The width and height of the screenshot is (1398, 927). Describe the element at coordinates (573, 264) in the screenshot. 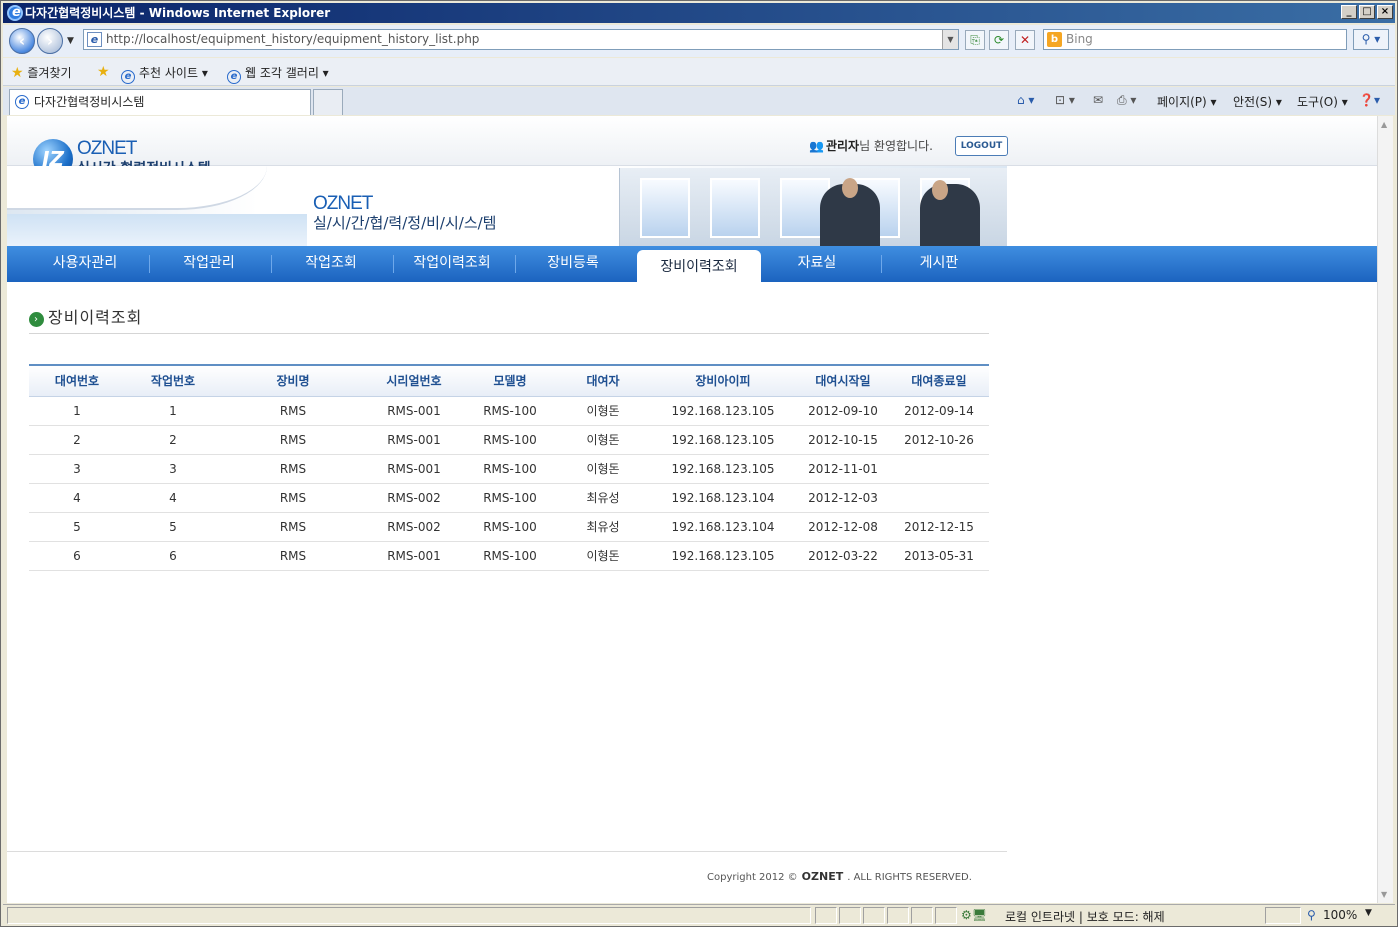

I see `nav-equipment-register: 장비등록` at that location.